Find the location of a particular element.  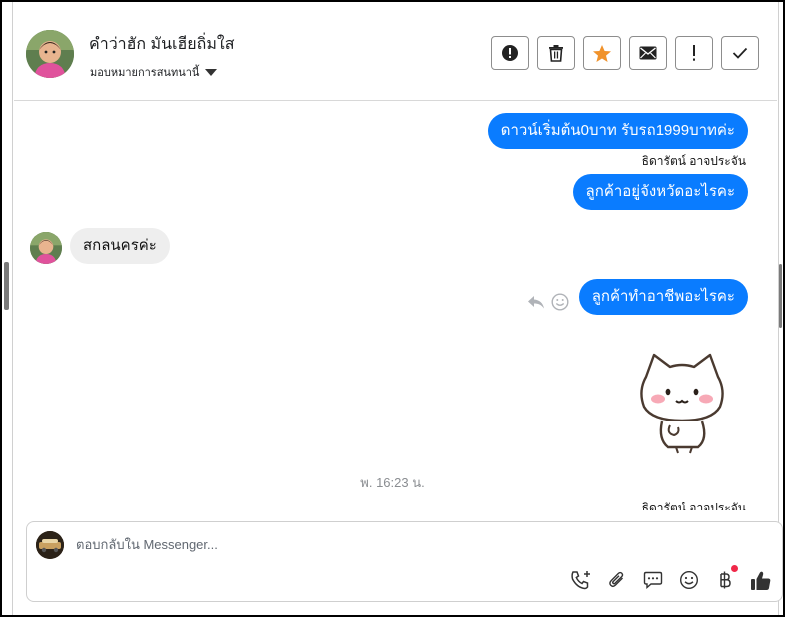

emoji-button is located at coordinates (689, 580).